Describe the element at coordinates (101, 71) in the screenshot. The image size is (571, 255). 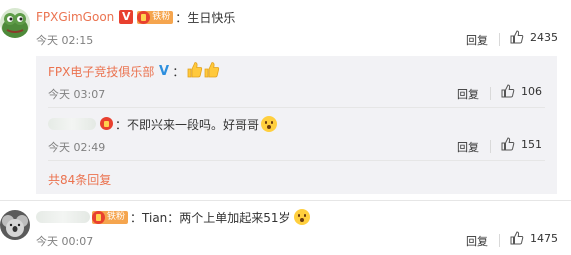
I see `sub-comment-author: FPX电子竞技俱乐部` at that location.